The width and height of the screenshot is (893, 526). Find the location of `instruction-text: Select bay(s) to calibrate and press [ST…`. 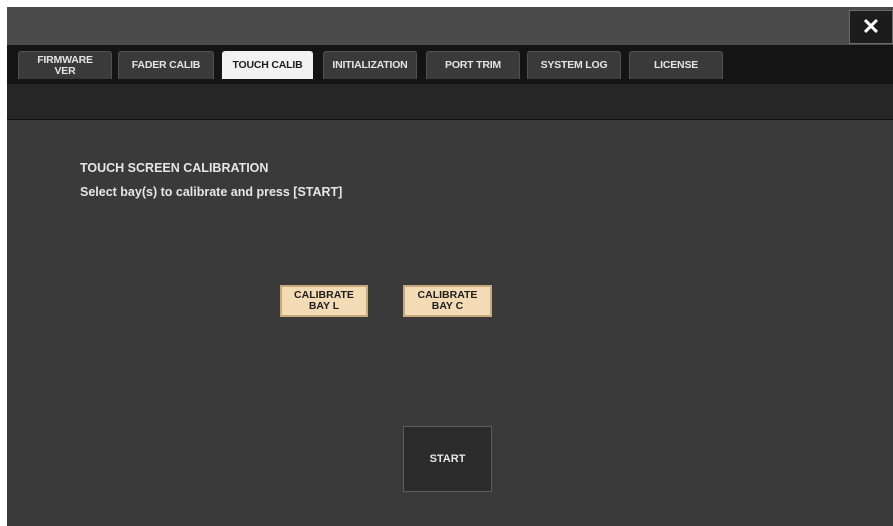

instruction-text: Select bay(s) to calibrate and press [ST… is located at coordinates (211, 192).